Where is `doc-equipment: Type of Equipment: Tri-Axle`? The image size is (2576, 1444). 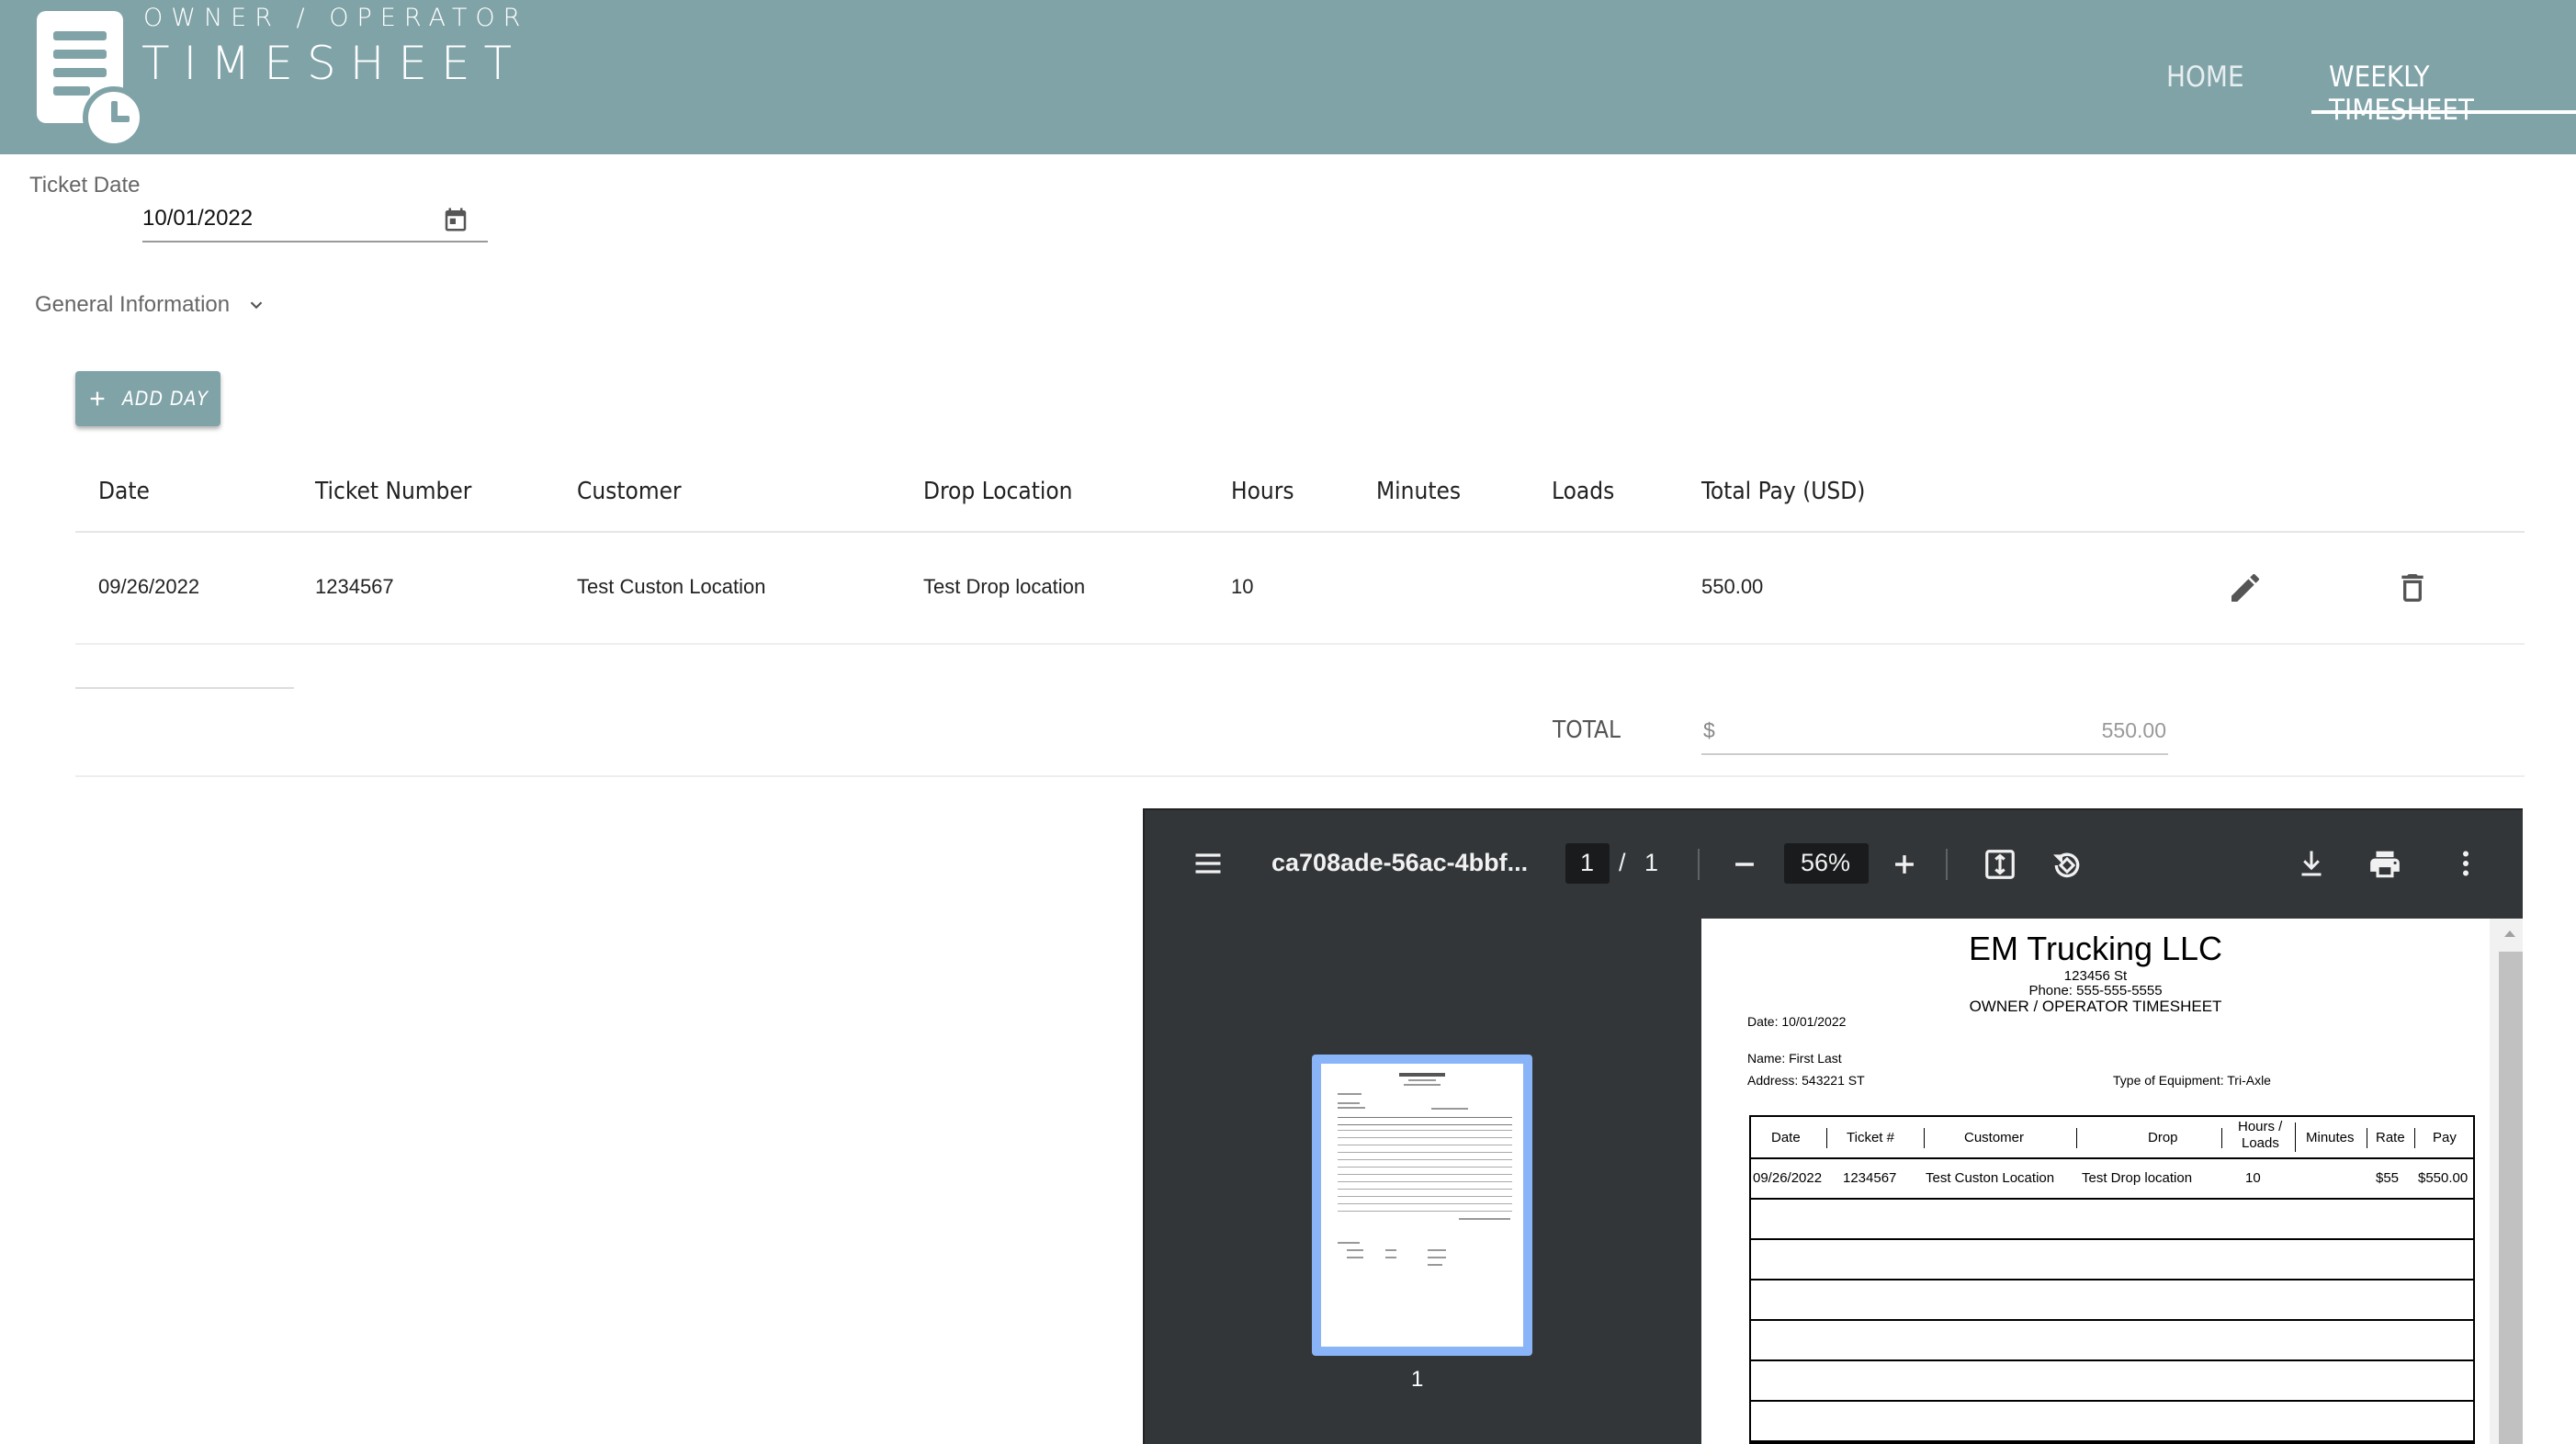
doc-equipment: Type of Equipment: Tri-Axle is located at coordinates (2192, 1080).